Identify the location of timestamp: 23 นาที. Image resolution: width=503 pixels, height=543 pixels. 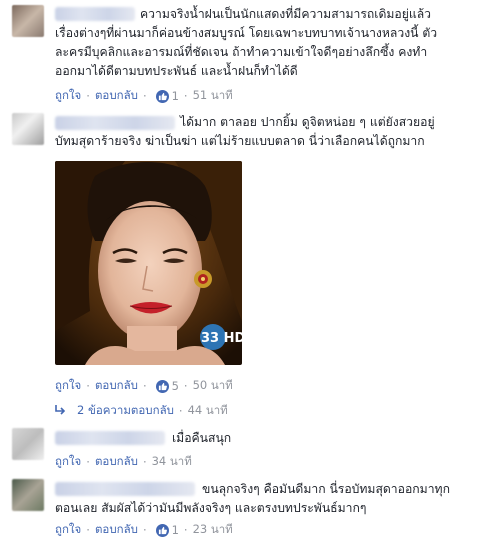
(213, 530).